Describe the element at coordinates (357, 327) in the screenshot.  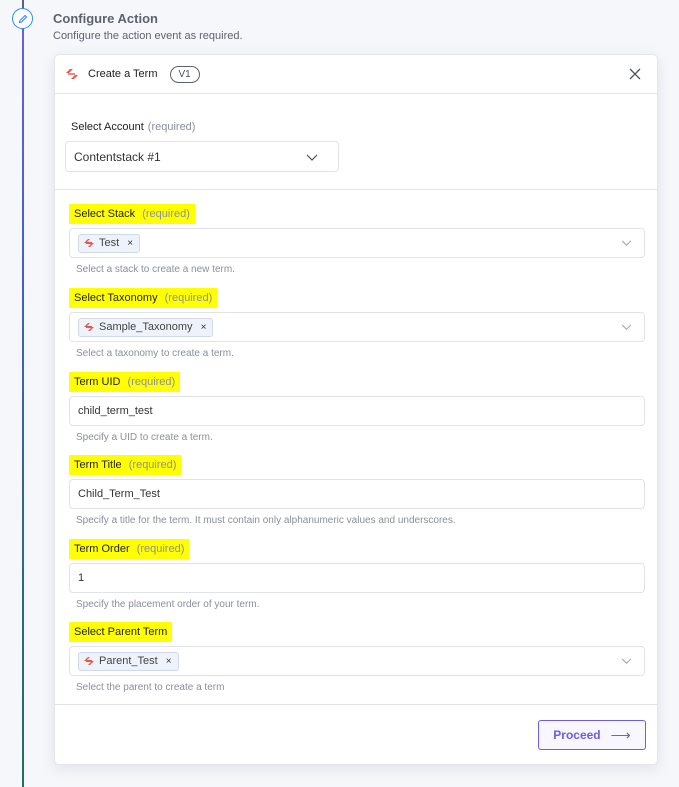
I see `taxonomy-select: Sample_Taxonomy ×` at that location.